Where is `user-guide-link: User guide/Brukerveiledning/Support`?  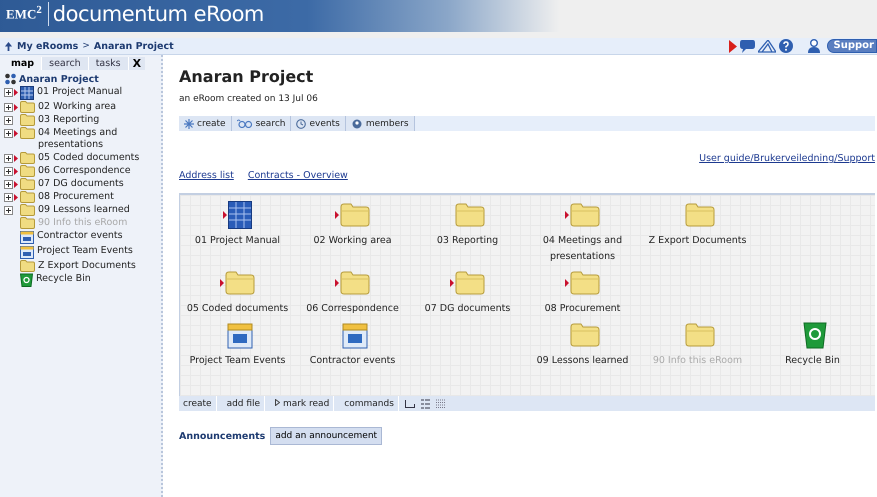
user-guide-link: User guide/Brukerveiledning/Support is located at coordinates (787, 158).